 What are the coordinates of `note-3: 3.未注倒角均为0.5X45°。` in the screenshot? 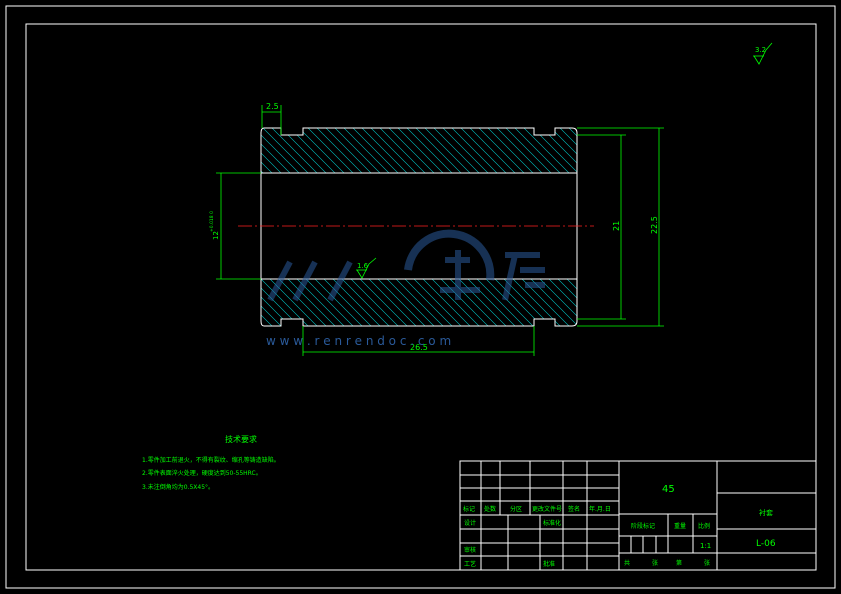 It's located at (178, 487).